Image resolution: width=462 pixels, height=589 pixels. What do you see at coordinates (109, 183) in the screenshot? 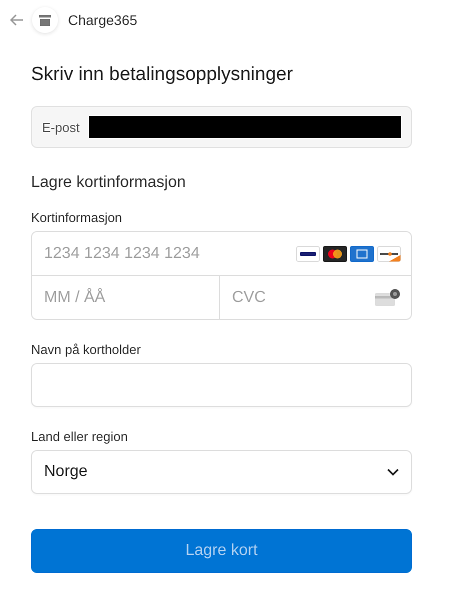
I see `section-title: Lagre kortinformasjon` at bounding box center [109, 183].